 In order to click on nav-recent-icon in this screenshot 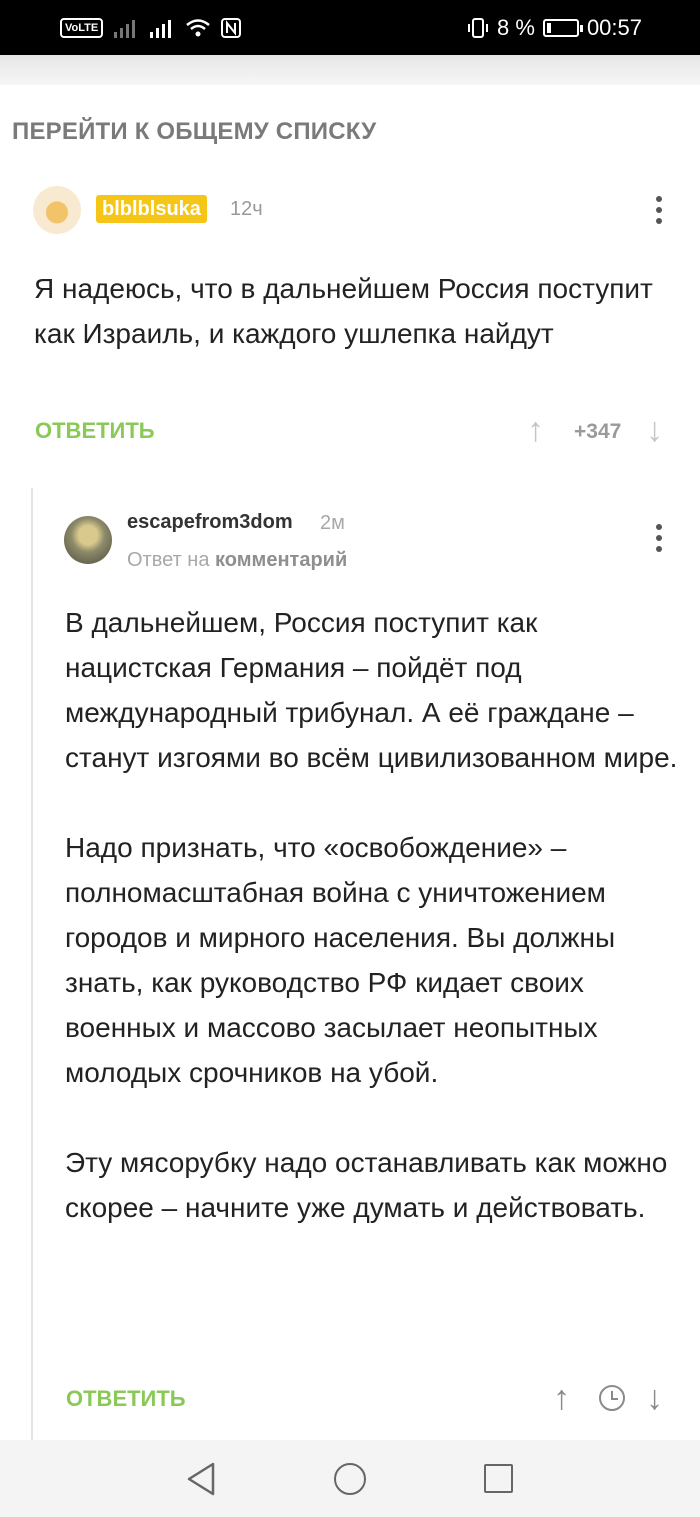, I will do `click(498, 1478)`.